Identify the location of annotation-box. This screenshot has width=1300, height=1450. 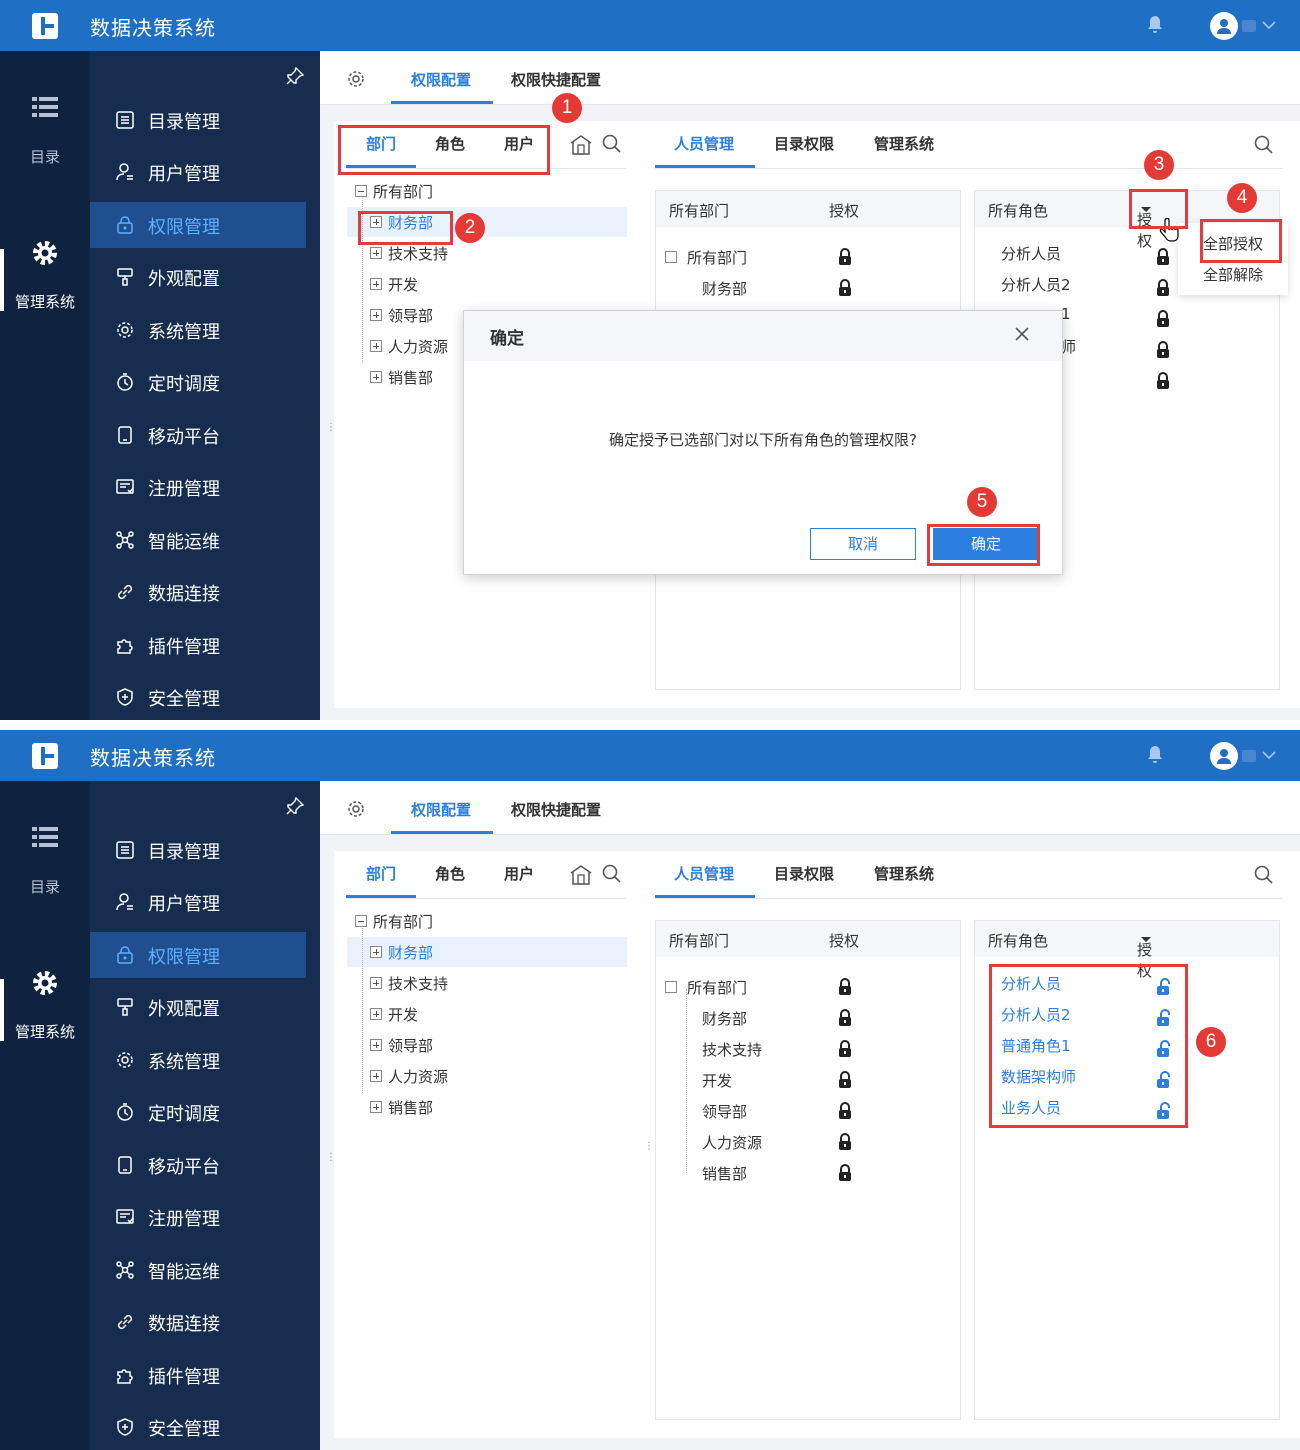
(1241, 241).